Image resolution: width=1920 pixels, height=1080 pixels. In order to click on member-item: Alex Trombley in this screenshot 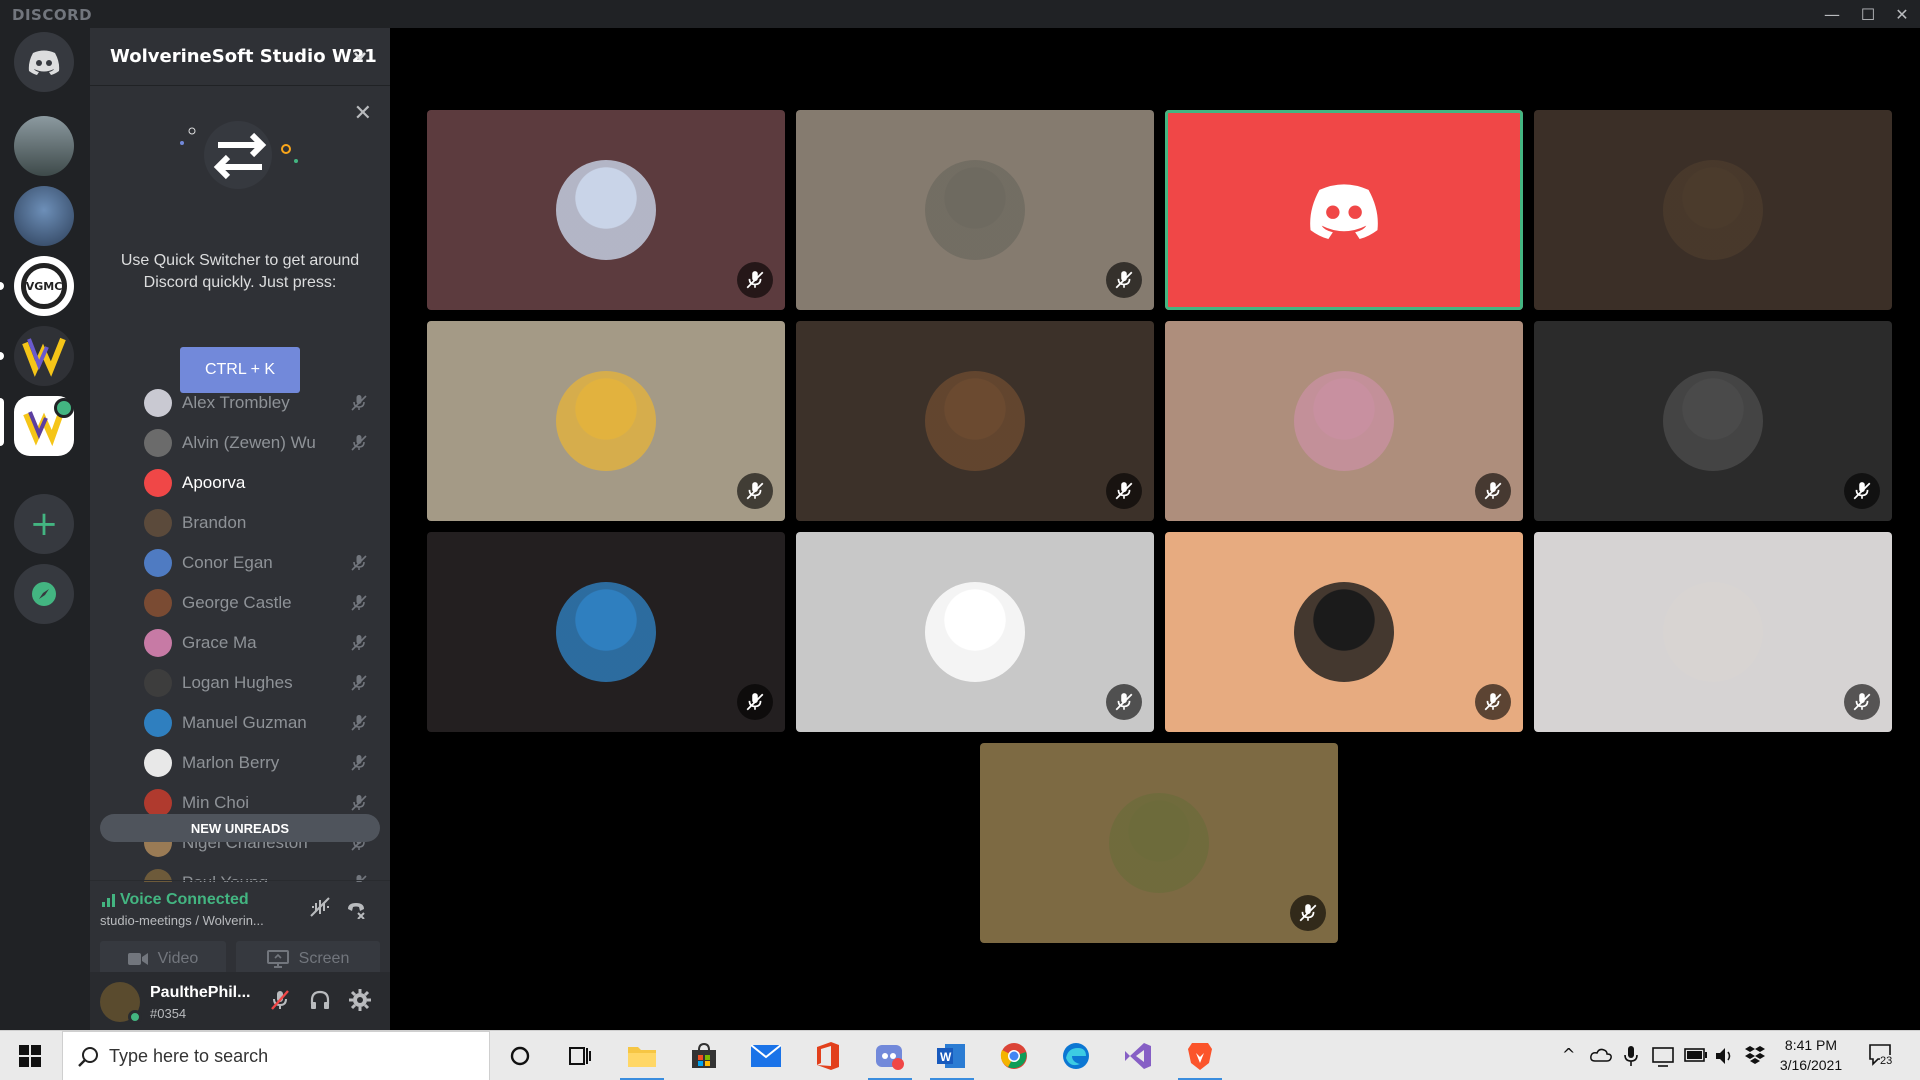, I will do `click(264, 403)`.